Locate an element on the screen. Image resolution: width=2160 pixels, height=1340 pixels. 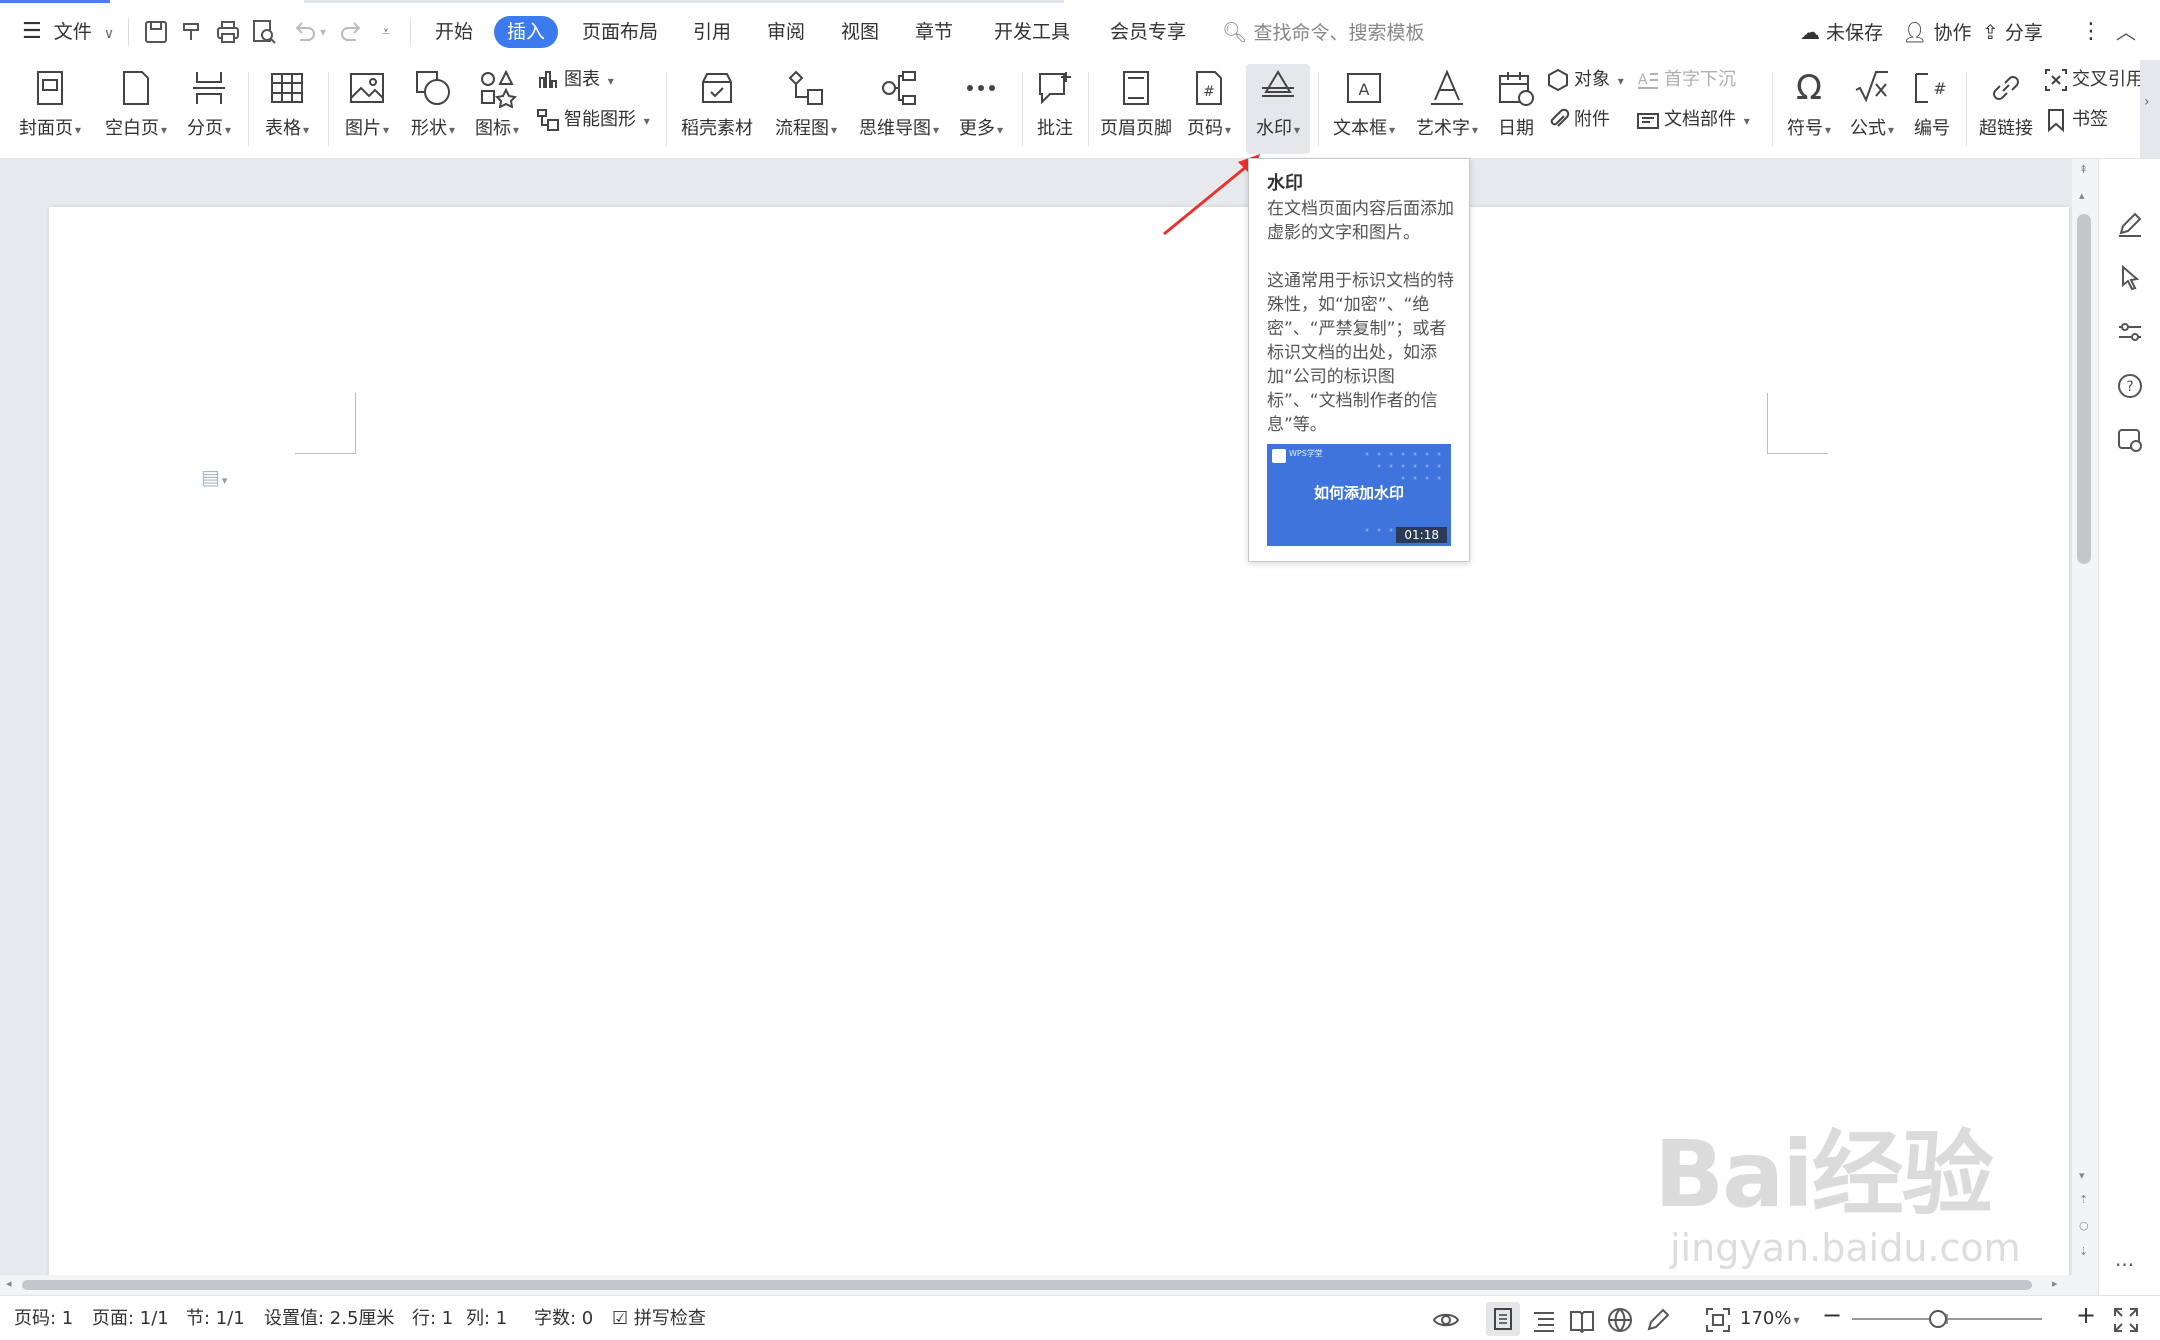
word-count-status: 字数: 0 is located at coordinates (563, 1319).